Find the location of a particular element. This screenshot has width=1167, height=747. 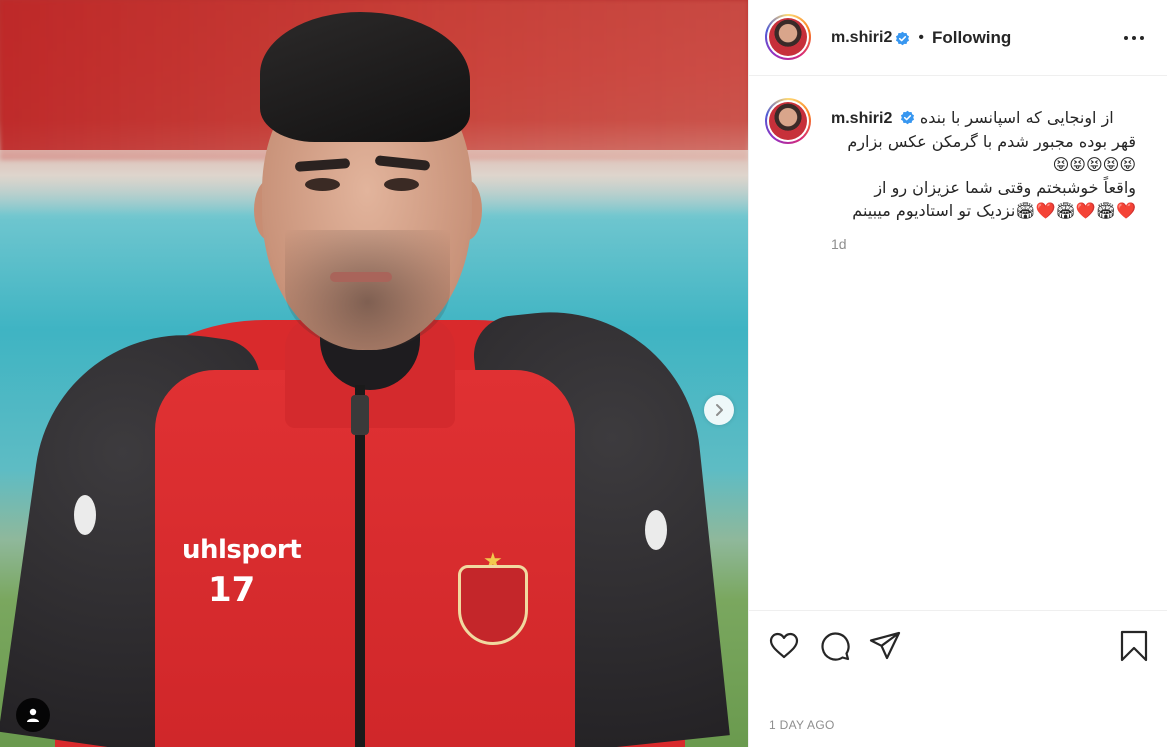

zipper-pull is located at coordinates (360, 415).